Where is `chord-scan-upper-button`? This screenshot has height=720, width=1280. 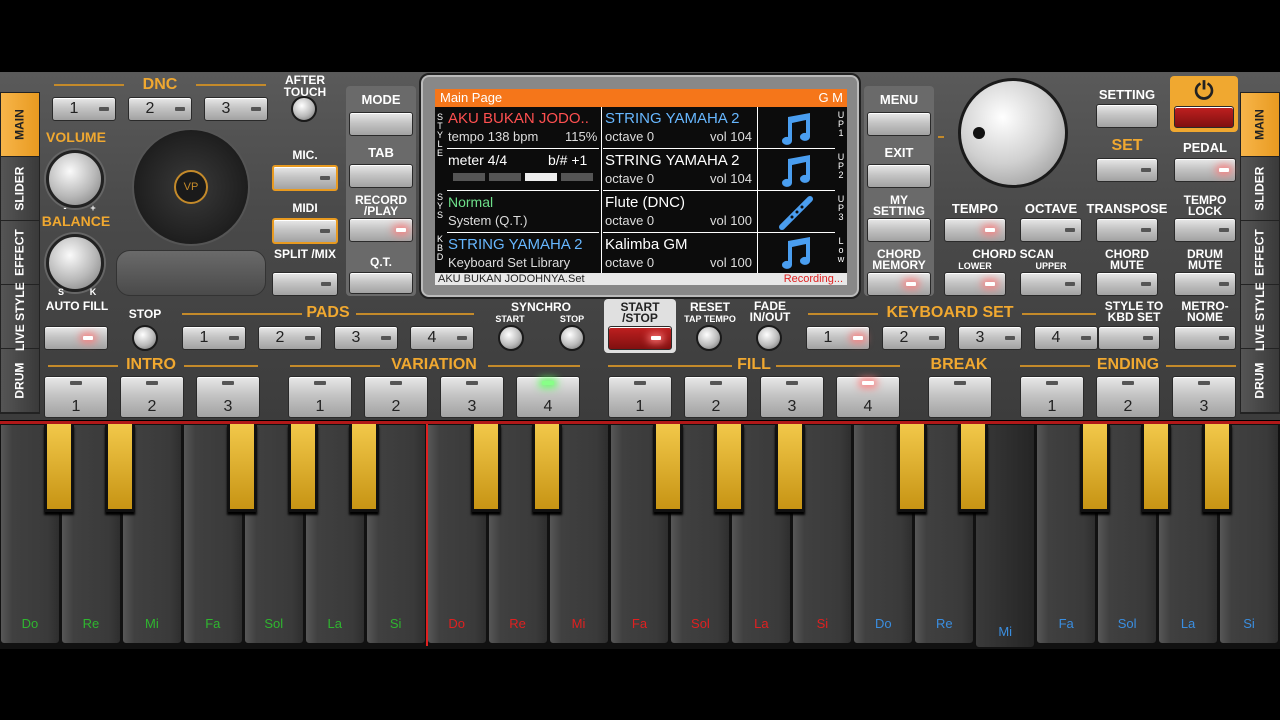 chord-scan-upper-button is located at coordinates (1051, 284).